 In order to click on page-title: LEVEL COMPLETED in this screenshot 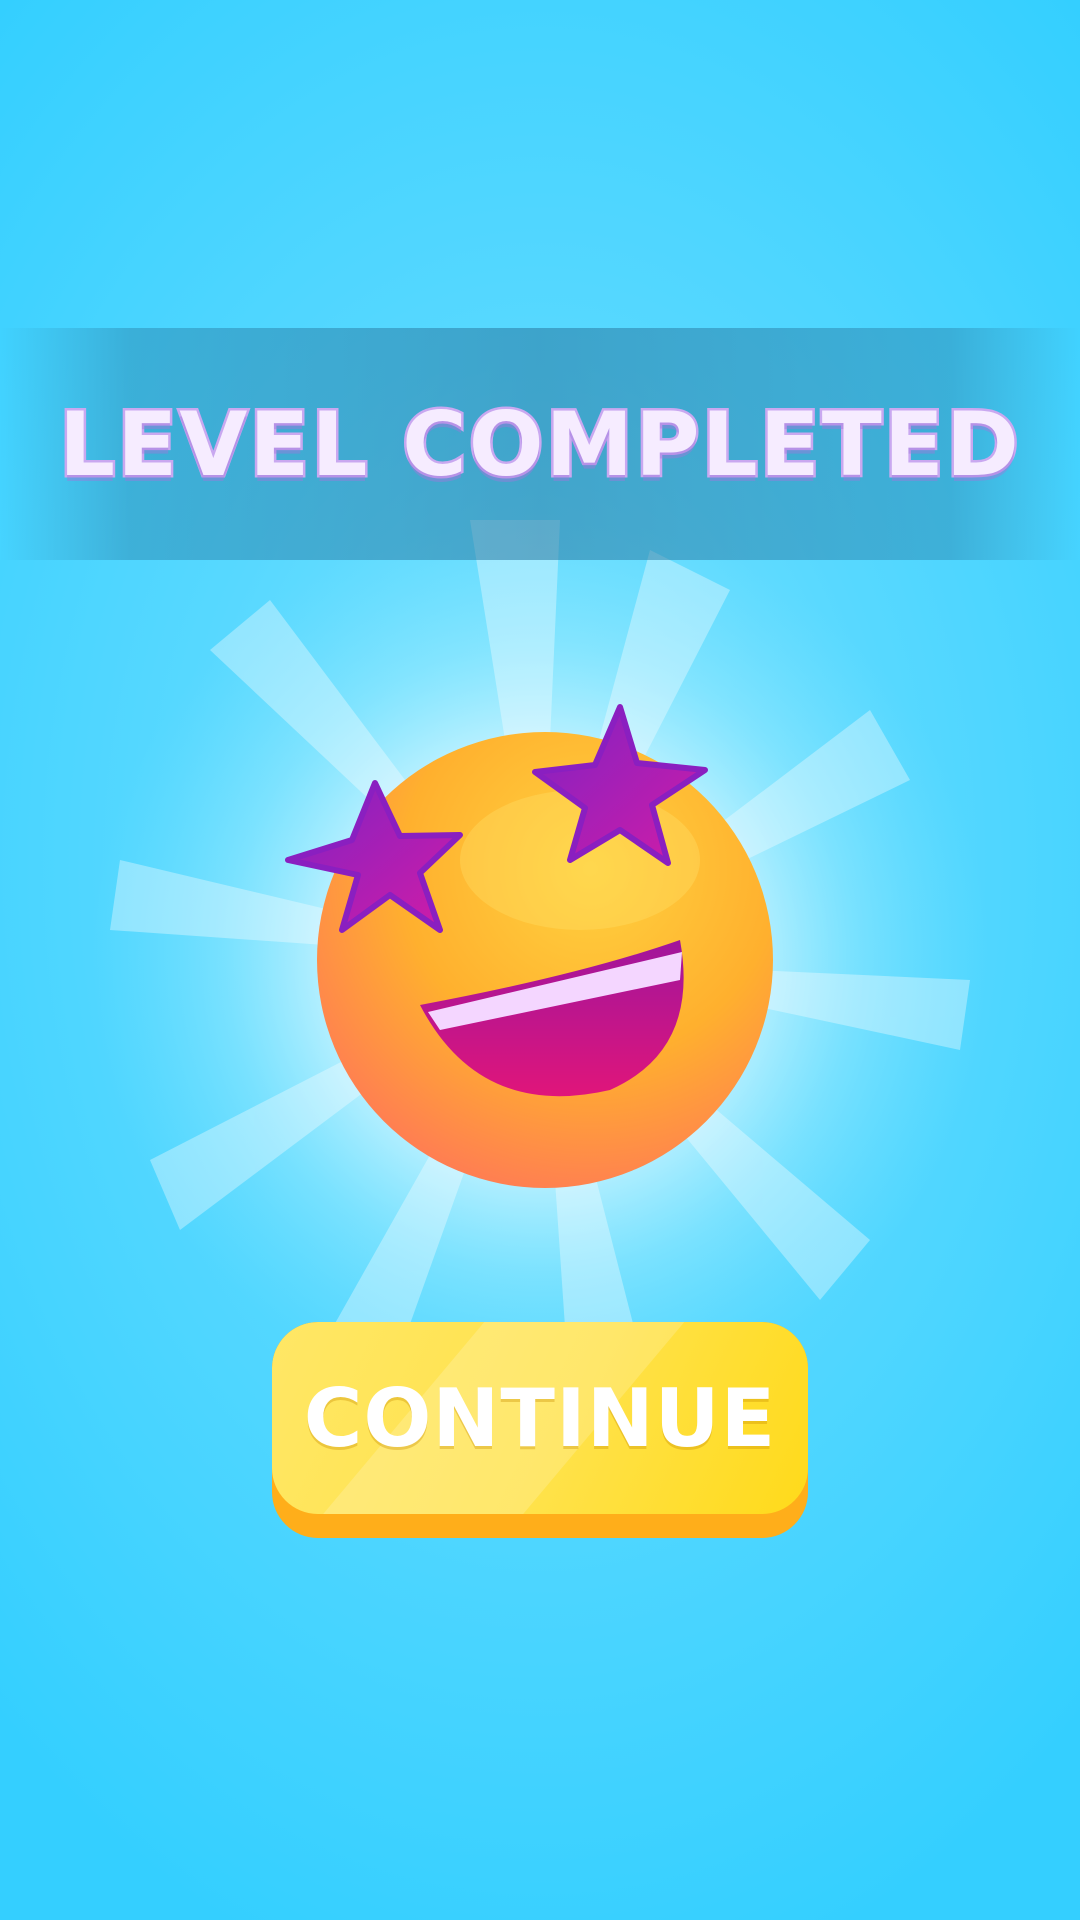, I will do `click(539, 444)`.